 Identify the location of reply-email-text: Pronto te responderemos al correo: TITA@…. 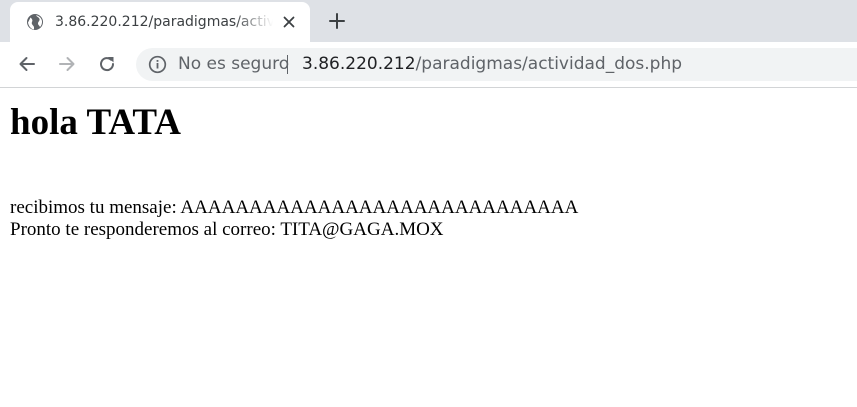
(227, 229).